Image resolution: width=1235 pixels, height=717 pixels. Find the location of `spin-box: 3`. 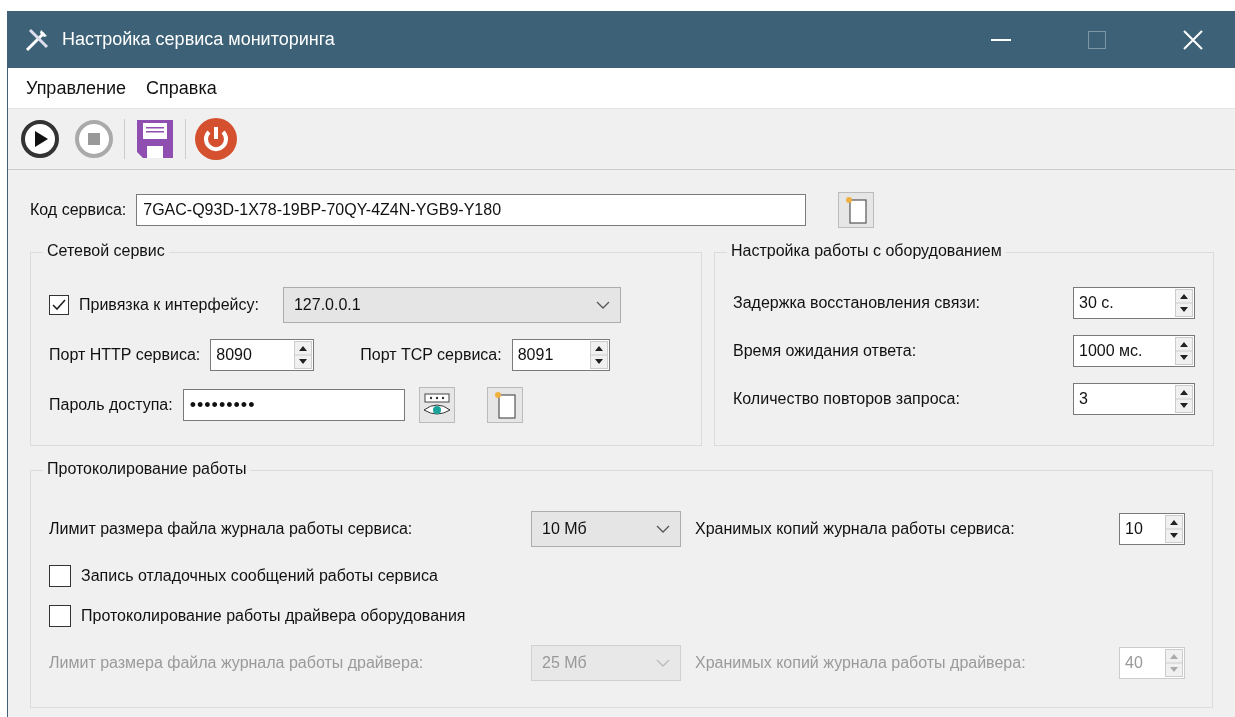

spin-box: 3 is located at coordinates (1134, 399).